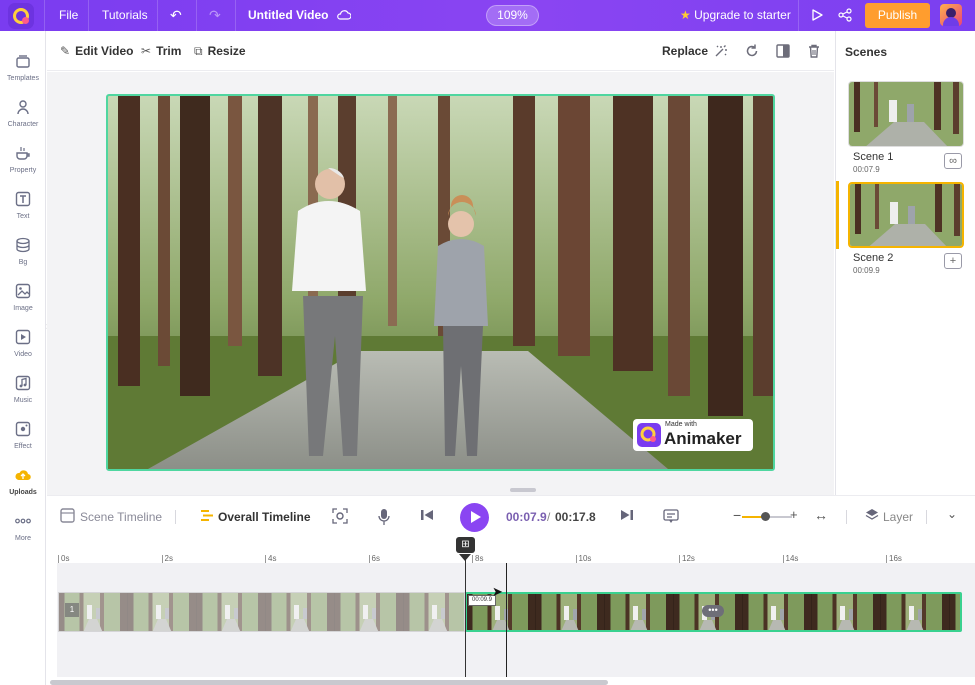 The width and height of the screenshot is (975, 685). Describe the element at coordinates (384, 517) in the screenshot. I see `microphone-icon` at that location.